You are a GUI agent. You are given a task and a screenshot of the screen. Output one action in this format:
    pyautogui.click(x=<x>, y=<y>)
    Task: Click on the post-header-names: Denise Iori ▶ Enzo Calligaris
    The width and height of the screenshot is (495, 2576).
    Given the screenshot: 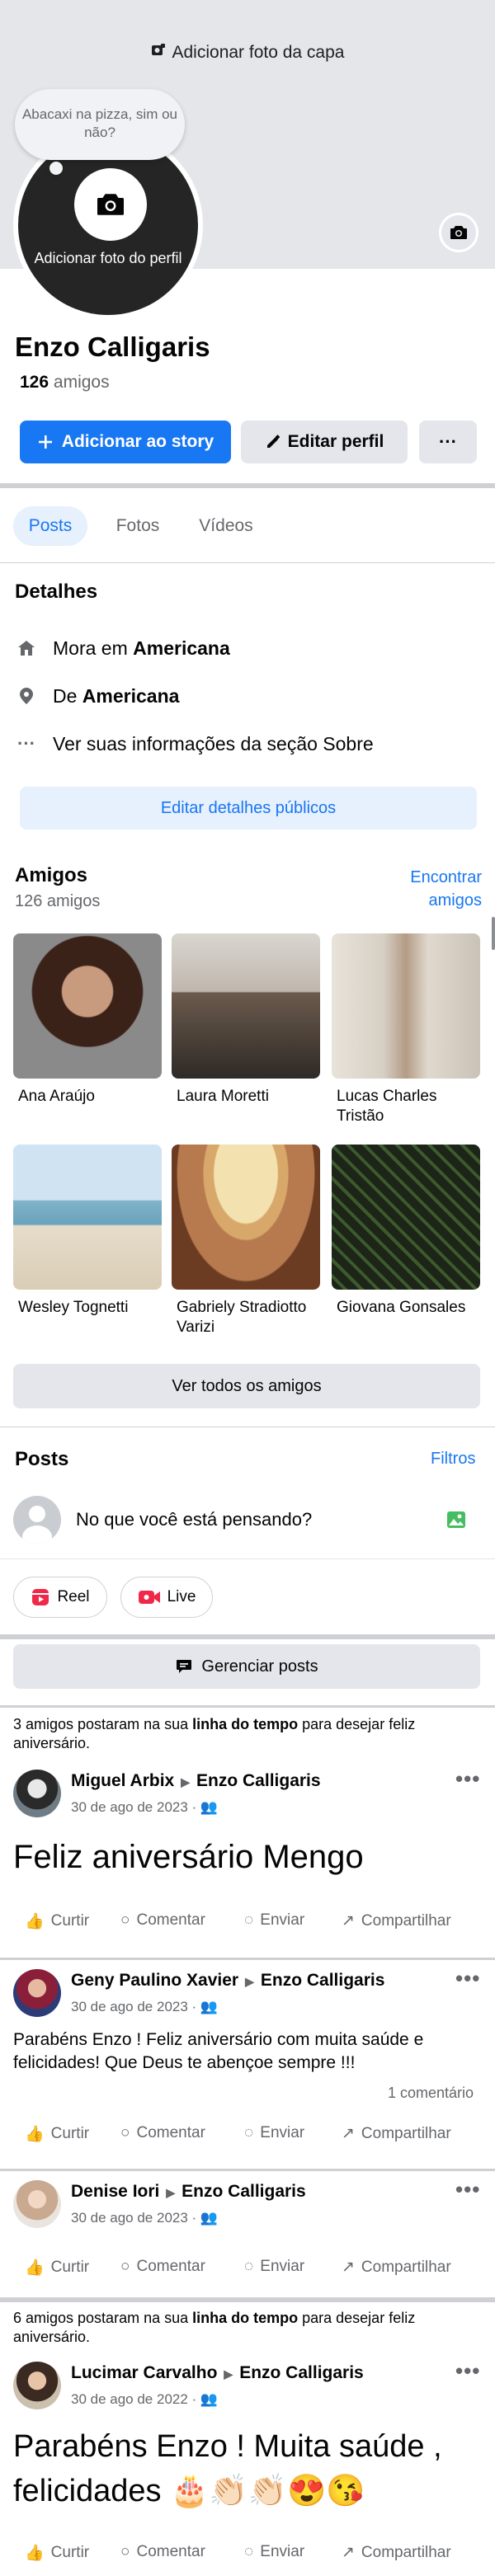 What is the action you would take?
    pyautogui.click(x=188, y=2192)
    